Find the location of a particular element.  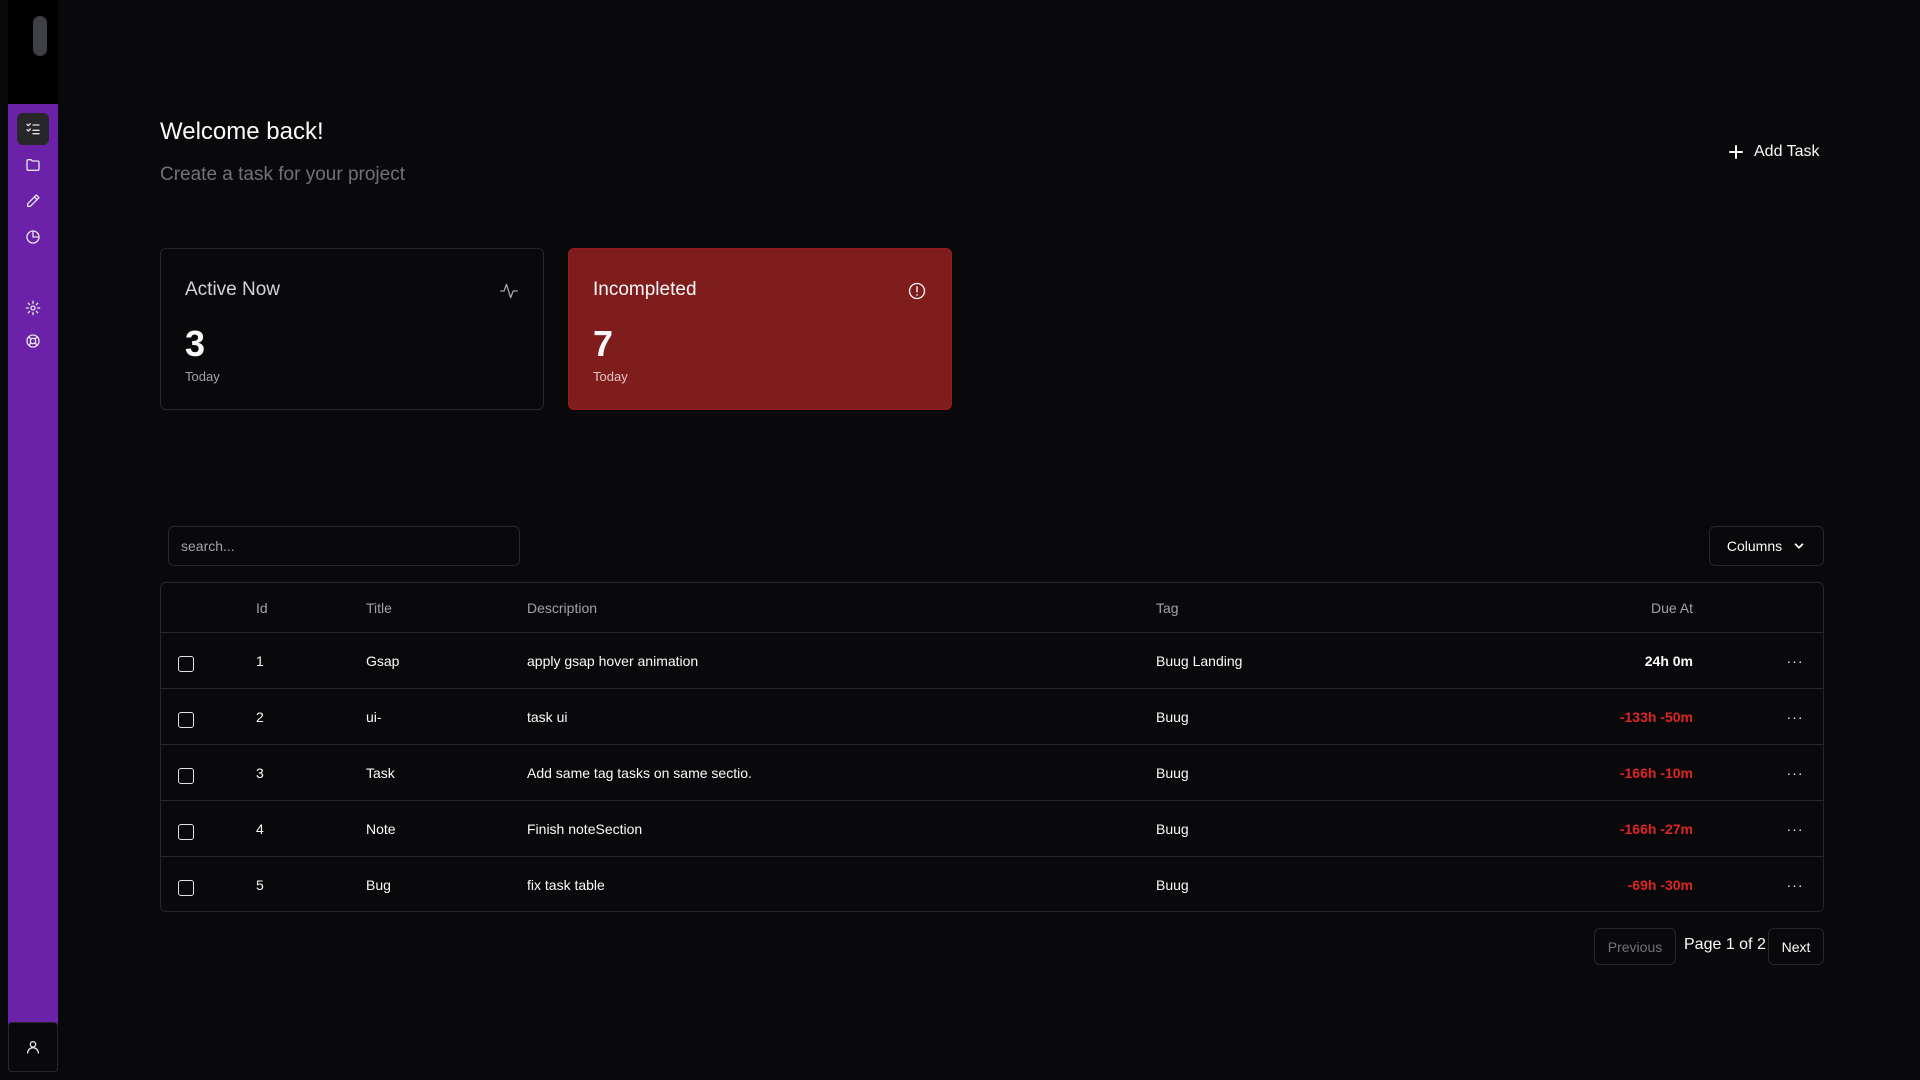

table-row: 5 Bug fix task table Buug -69h -30m ··· is located at coordinates (992, 884).